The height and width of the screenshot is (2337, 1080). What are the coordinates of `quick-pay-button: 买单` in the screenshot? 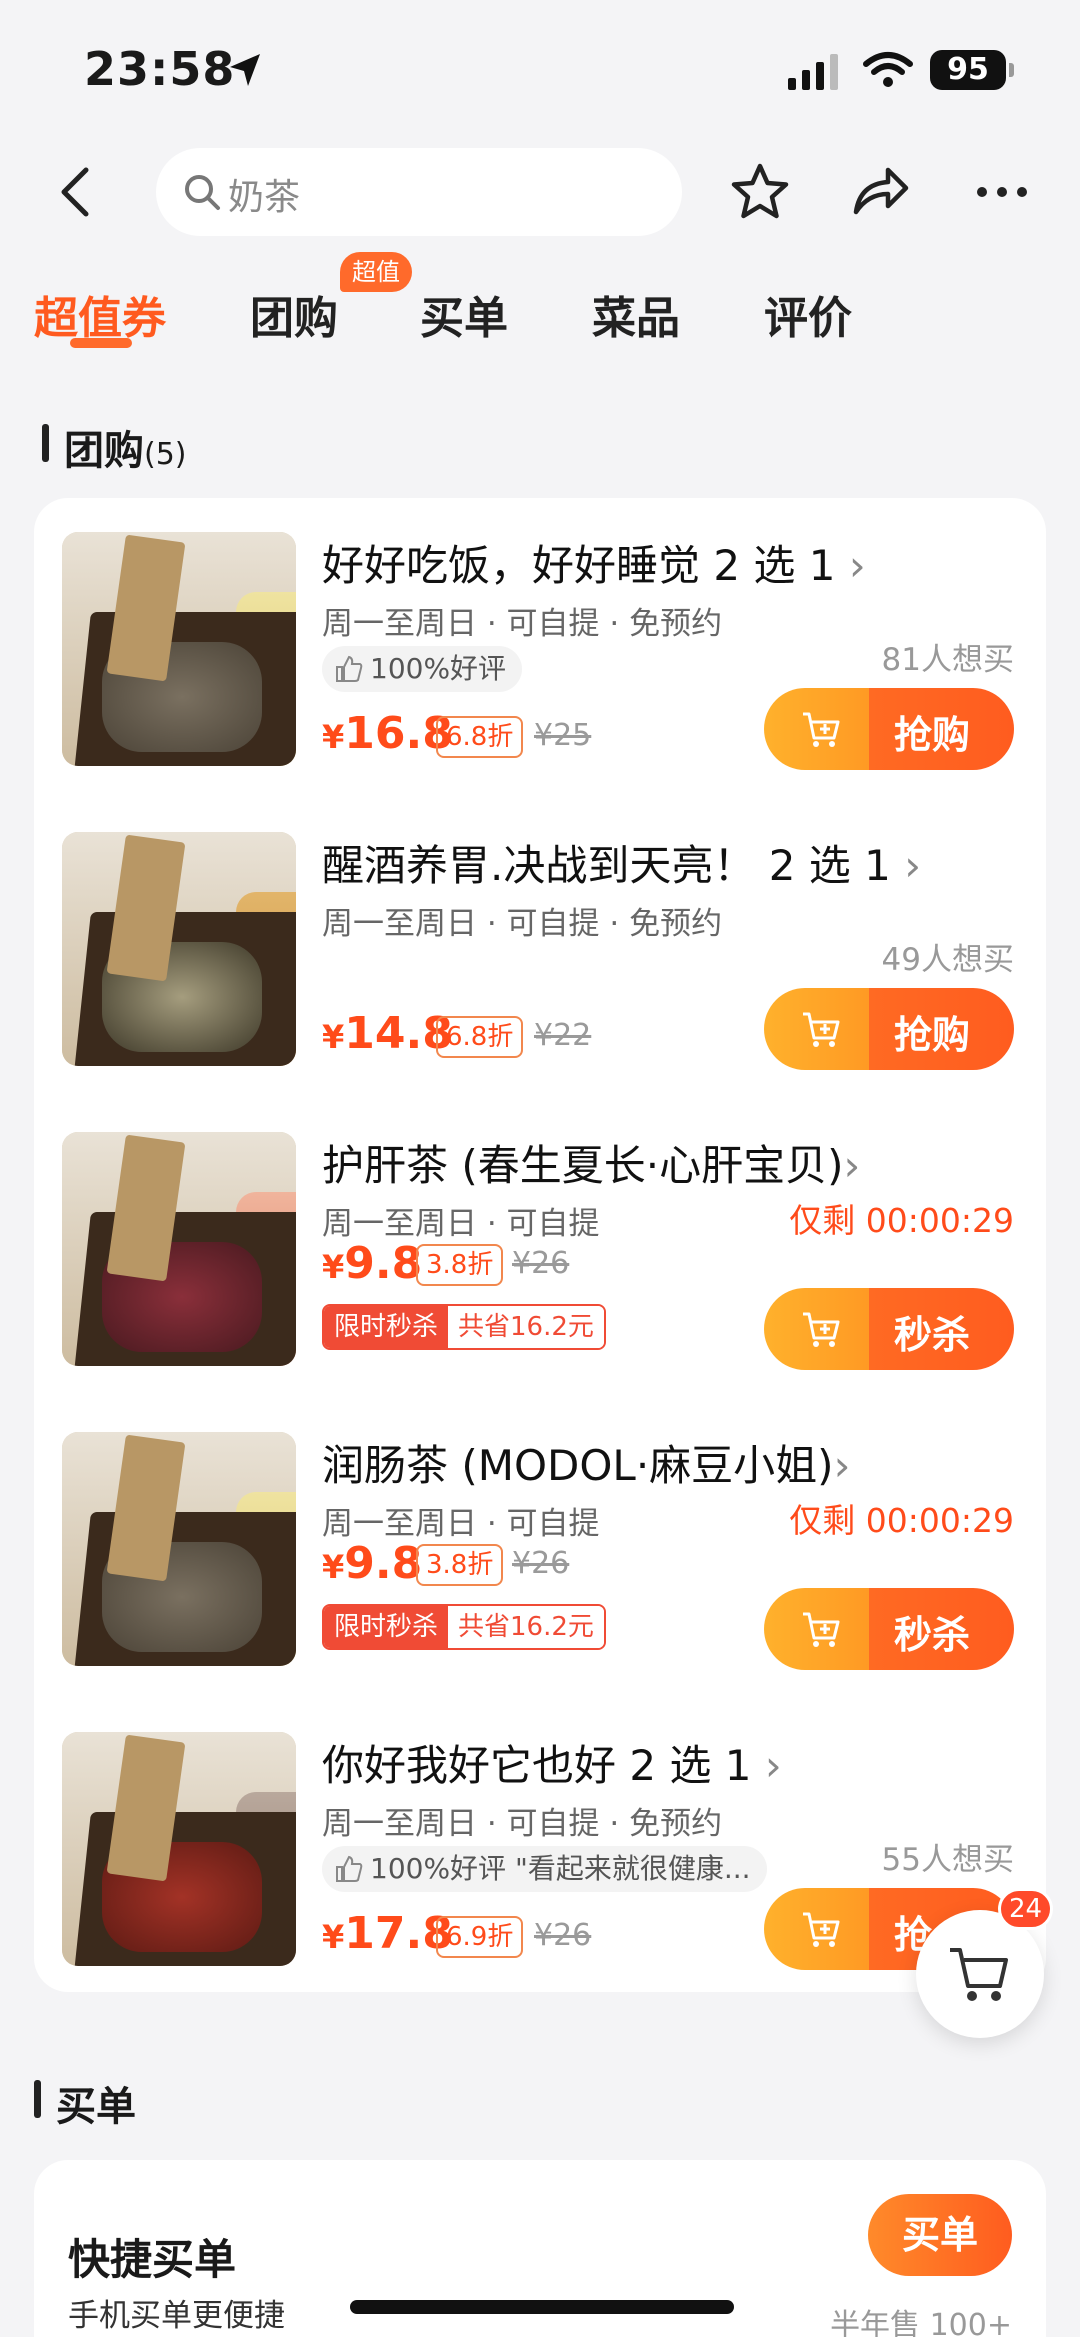 It's located at (940, 2235).